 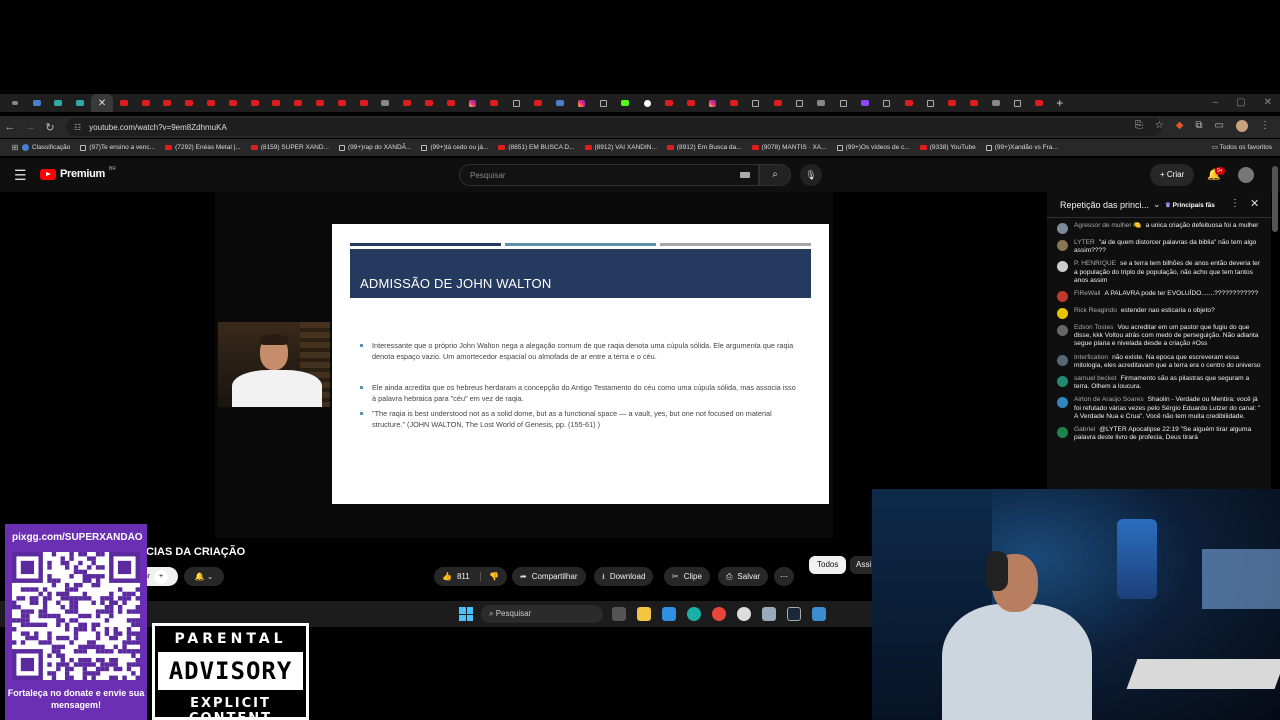 What do you see at coordinates (78, 173) in the screenshot?
I see `youtube-logo: Premium BR` at bounding box center [78, 173].